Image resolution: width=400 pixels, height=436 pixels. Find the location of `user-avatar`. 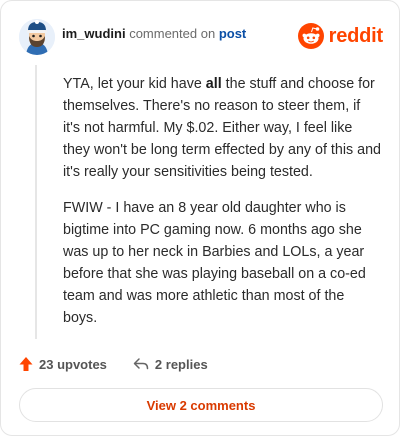

user-avatar is located at coordinates (37, 37).